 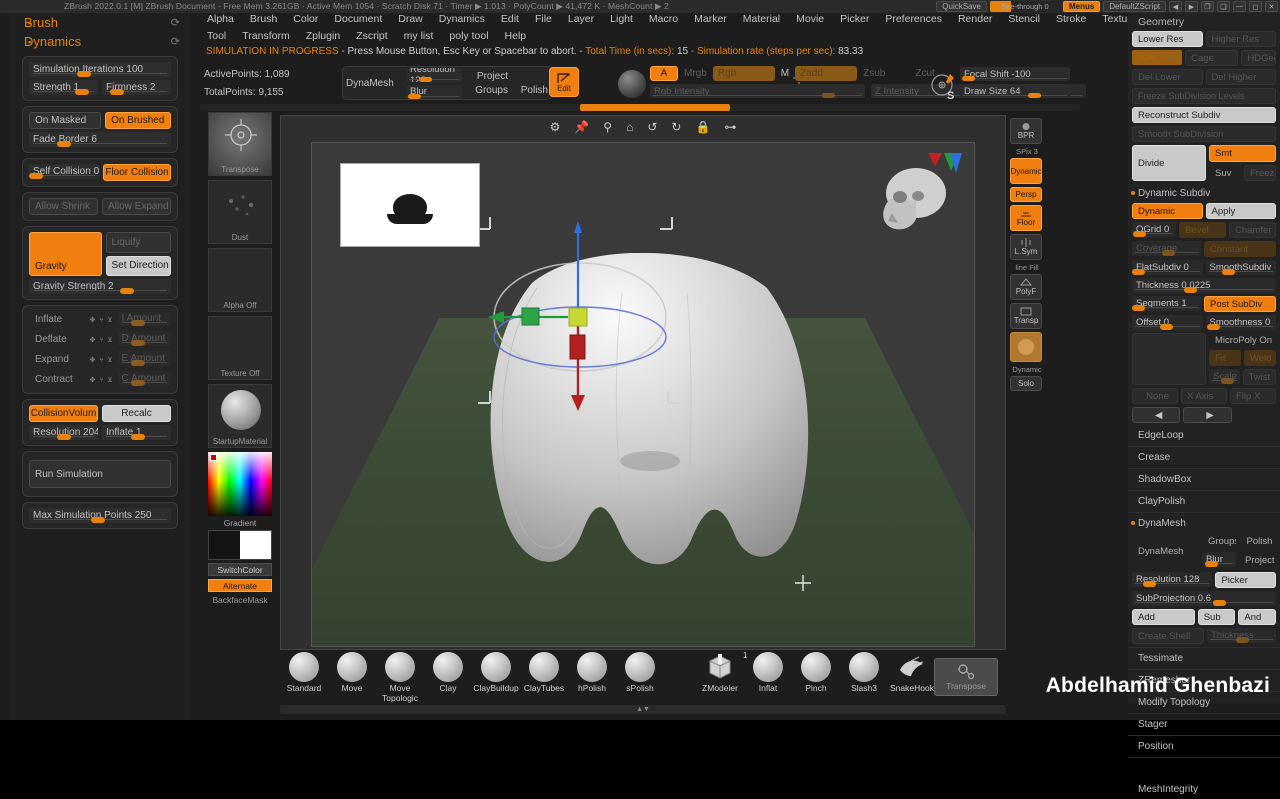 I want to click on zsub-button: Zsub, so click(x=874, y=73).